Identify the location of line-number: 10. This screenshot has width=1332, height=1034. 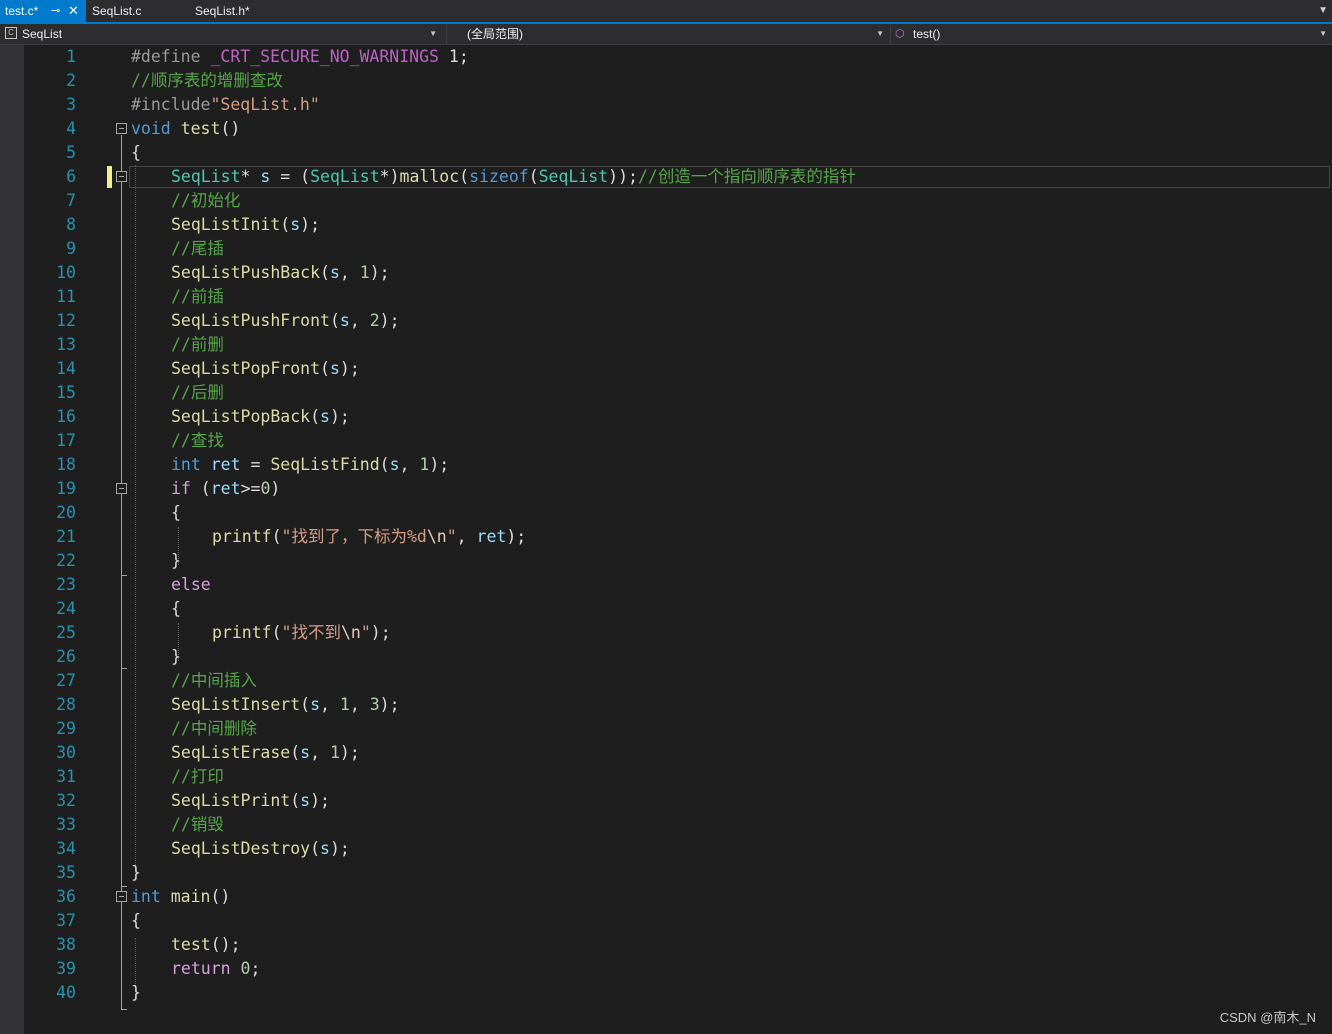
(66, 272).